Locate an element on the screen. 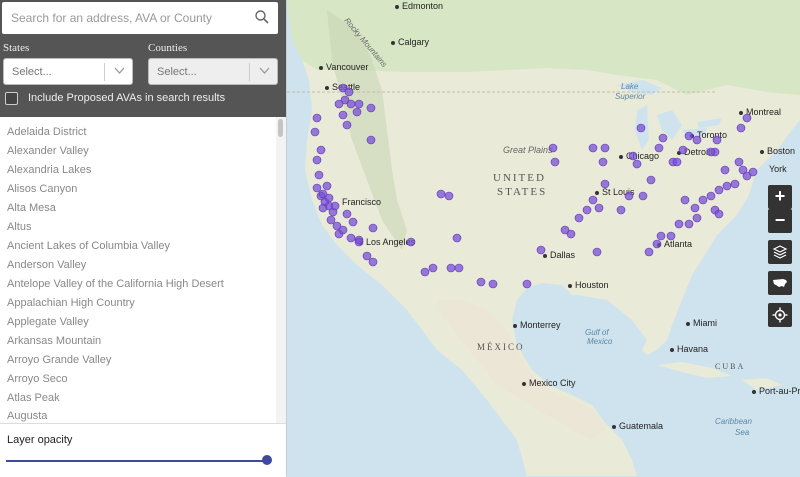 Image resolution: width=800 pixels, height=477 pixels. list-item: Adelaida District is located at coordinates (46, 132).